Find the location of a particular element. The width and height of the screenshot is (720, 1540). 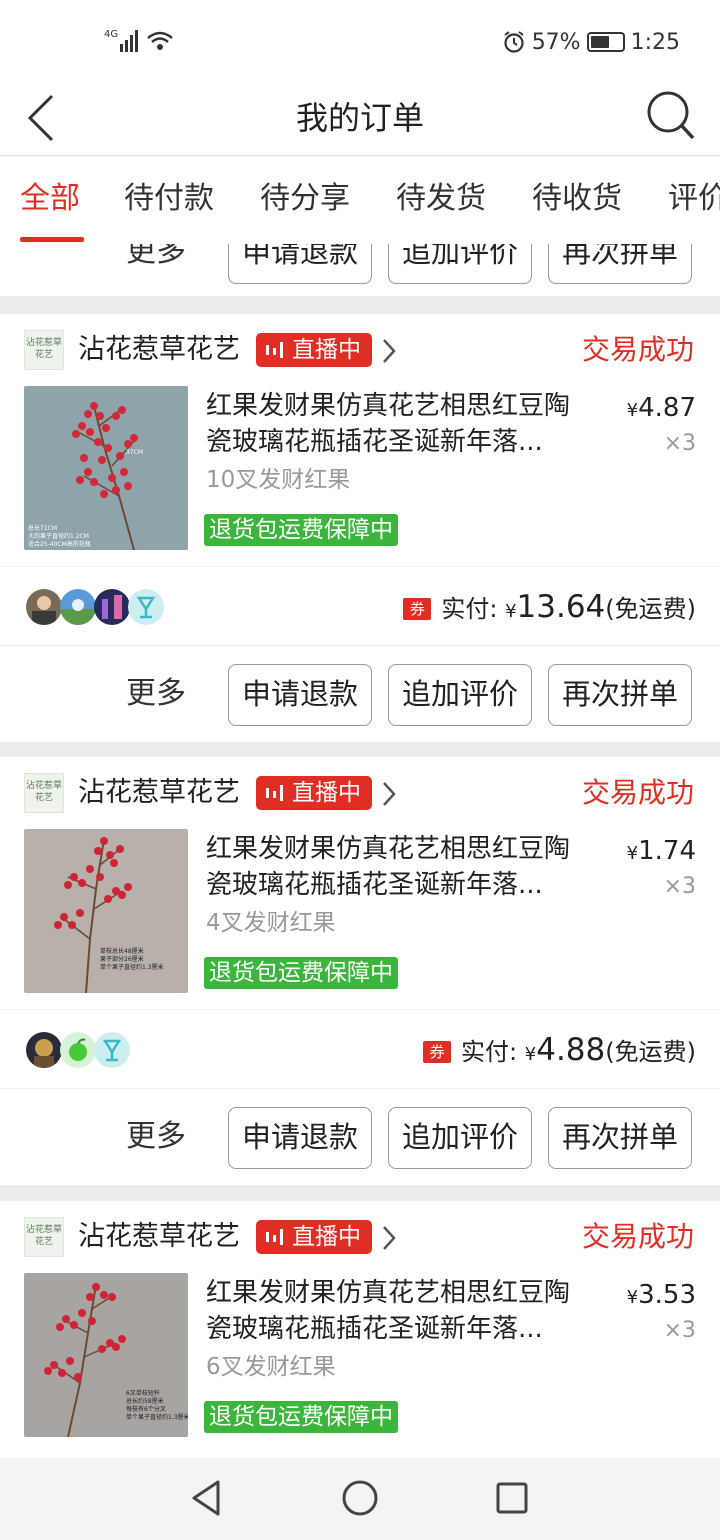

nav-bar: 我的订单 is located at coordinates (360, 118).